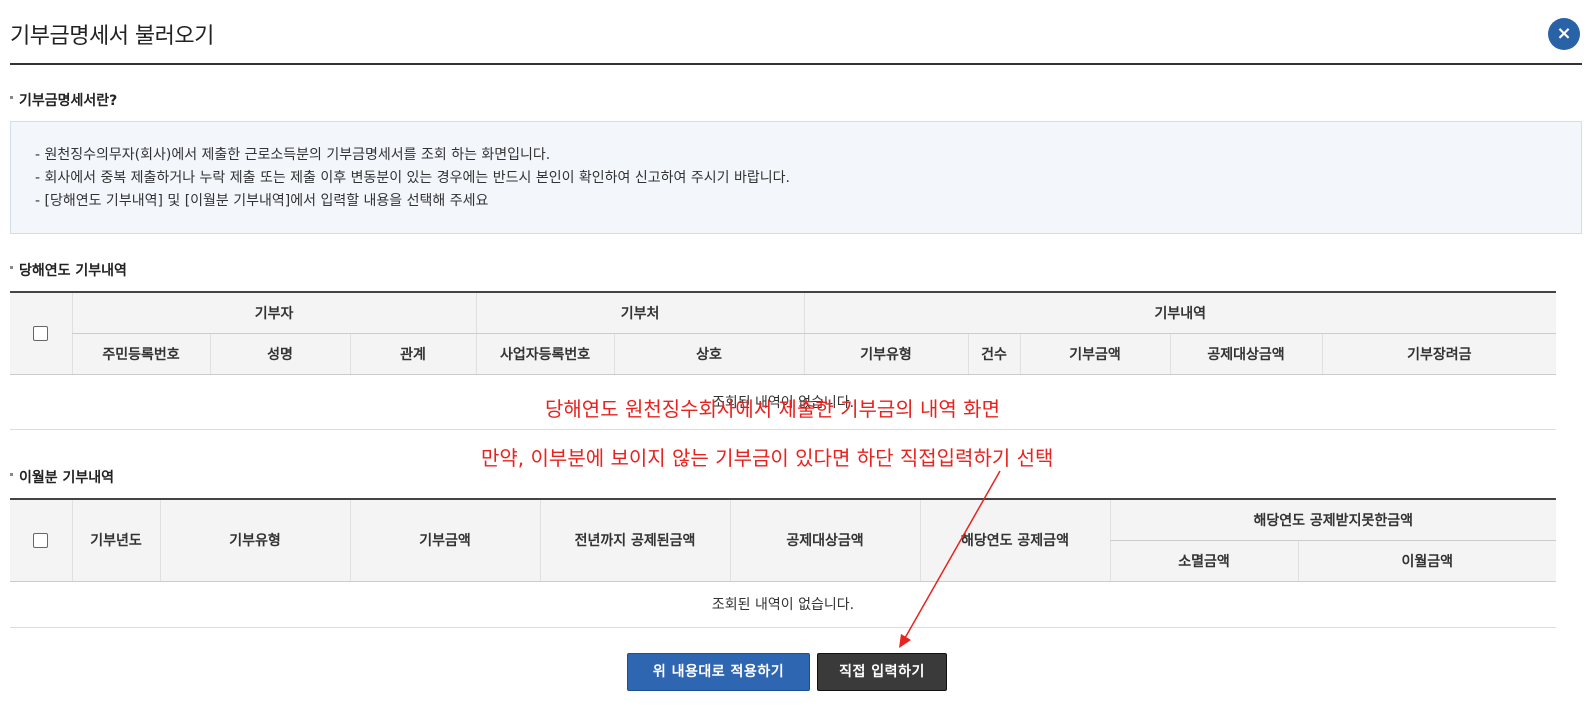 Image resolution: width=1592 pixels, height=714 pixels. Describe the element at coordinates (115, 540) in the screenshot. I see `column-header: 기부년도` at that location.